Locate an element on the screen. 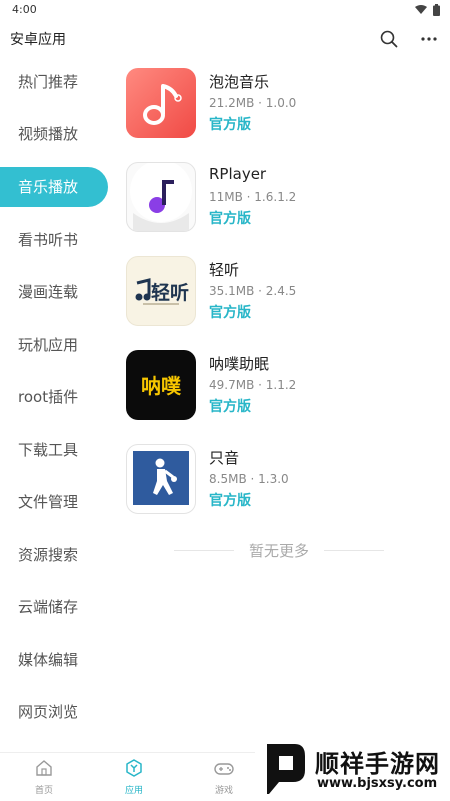 The width and height of the screenshot is (450, 801). sidebar-item-cloud: 云端储存 is located at coordinates (54, 607).